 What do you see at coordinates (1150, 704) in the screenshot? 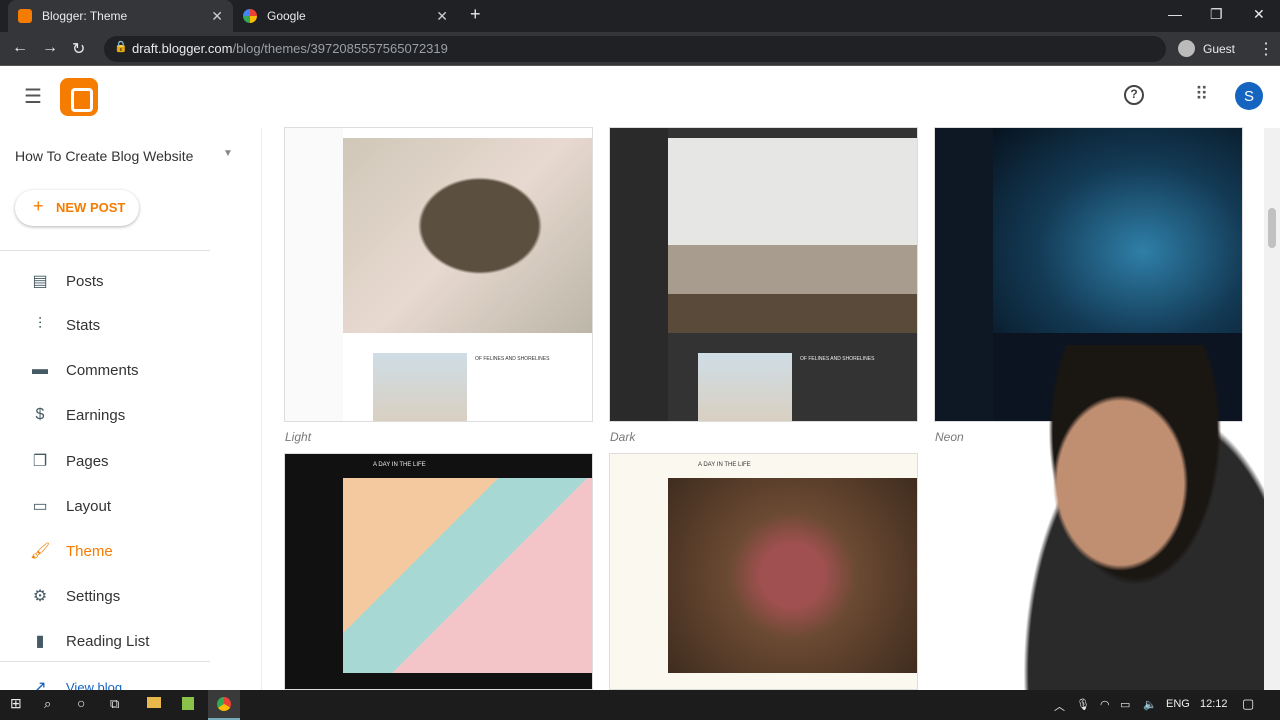
I see `volume-icon: 🔈` at bounding box center [1150, 704].